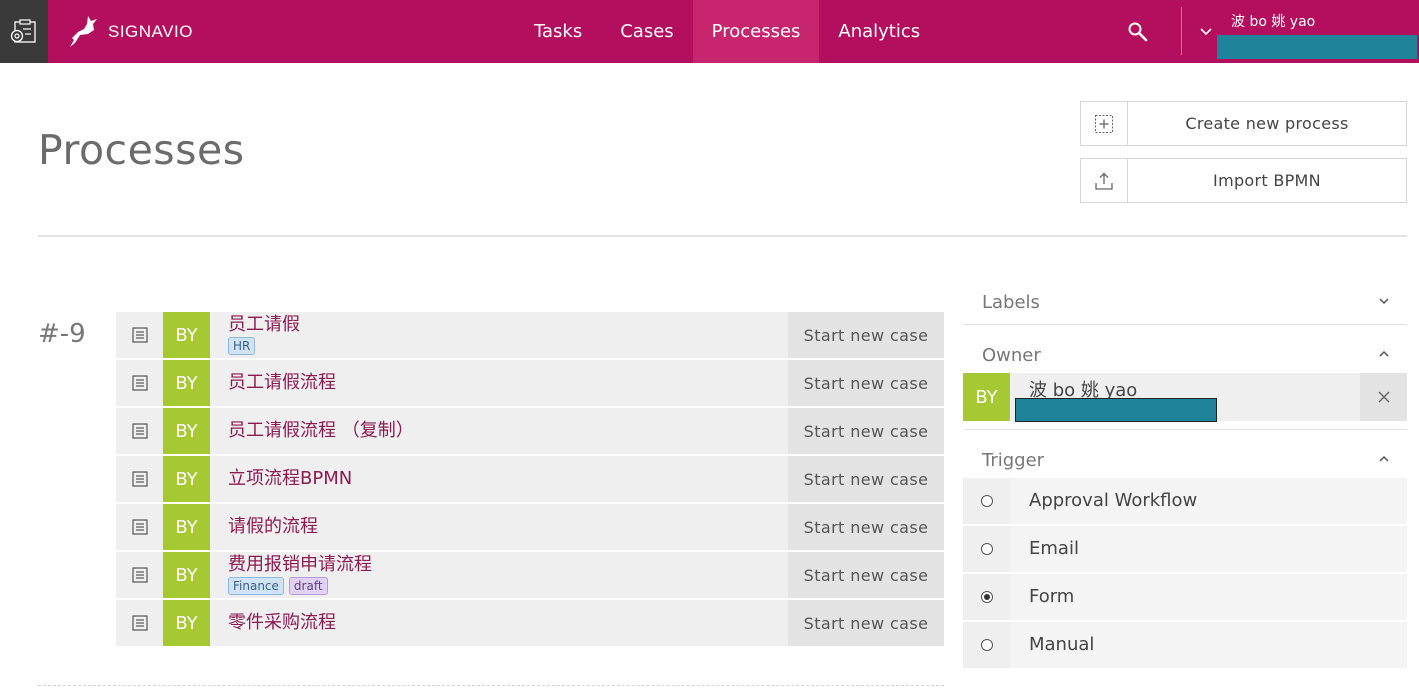 This screenshot has width=1419, height=698. Describe the element at coordinates (508, 527) in the screenshot. I see `process-name-link: 请假的流程` at that location.